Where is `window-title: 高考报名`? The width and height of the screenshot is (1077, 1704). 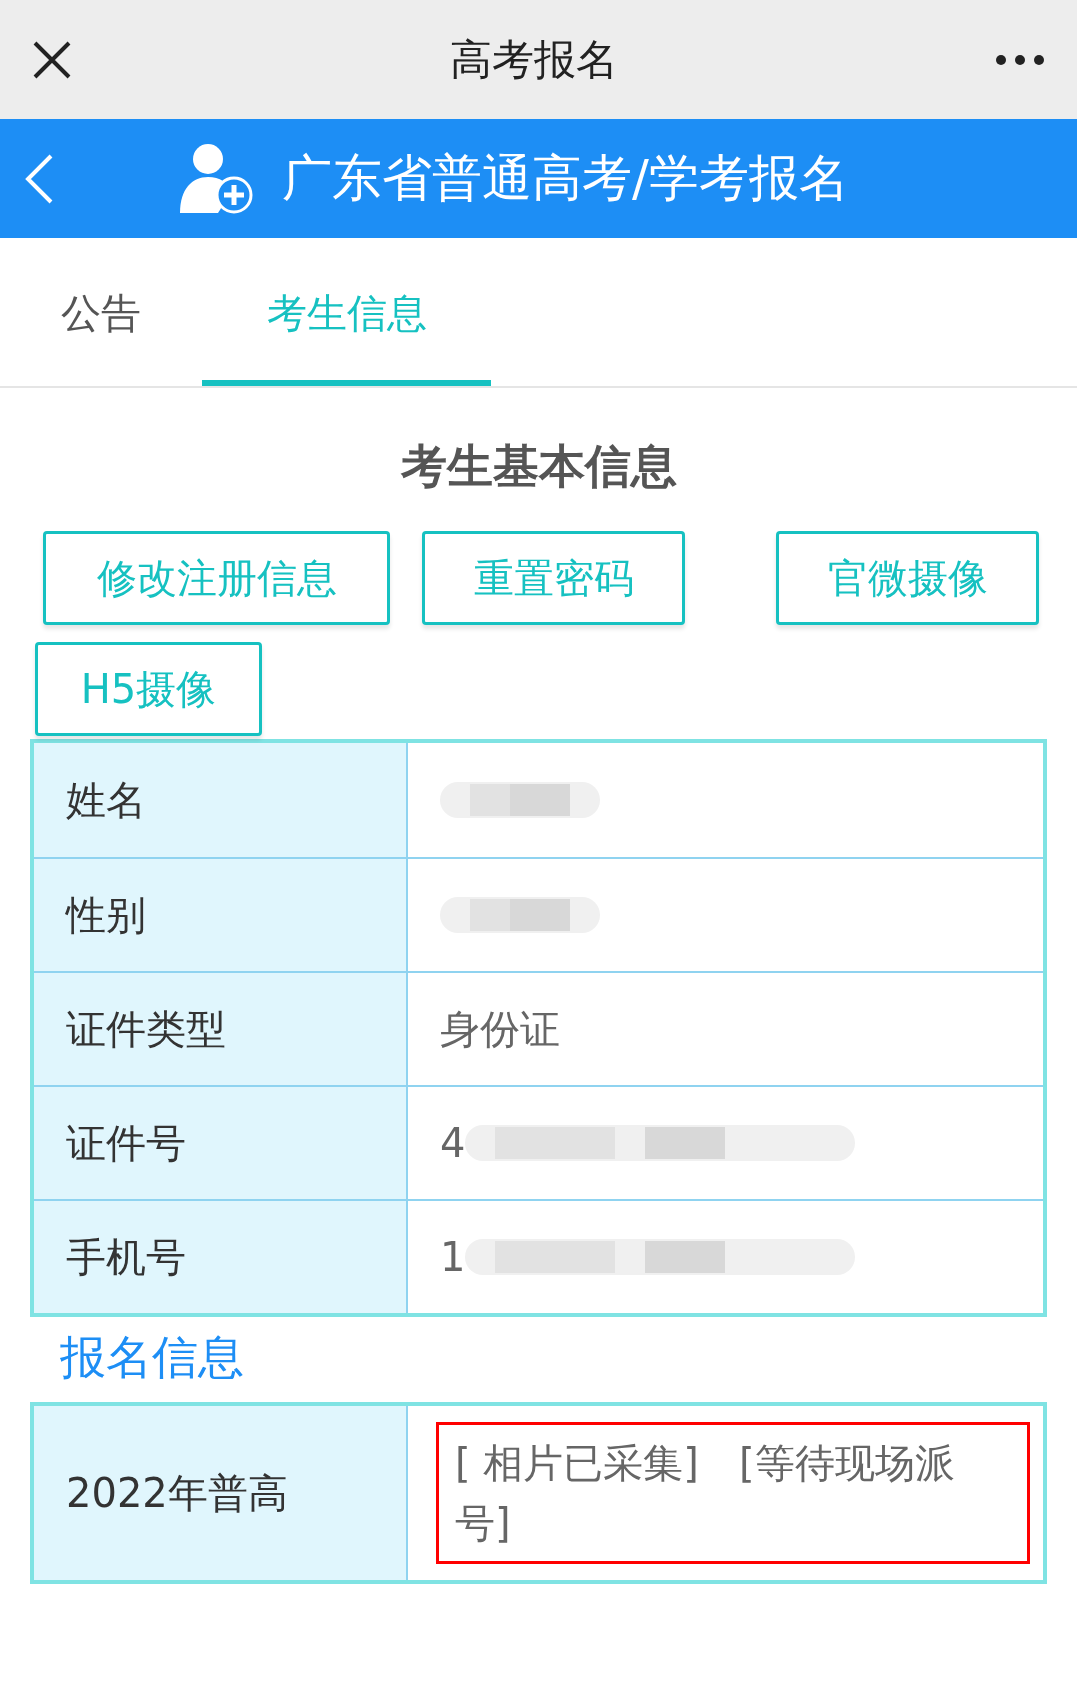 window-title: 高考报名 is located at coordinates (533, 60).